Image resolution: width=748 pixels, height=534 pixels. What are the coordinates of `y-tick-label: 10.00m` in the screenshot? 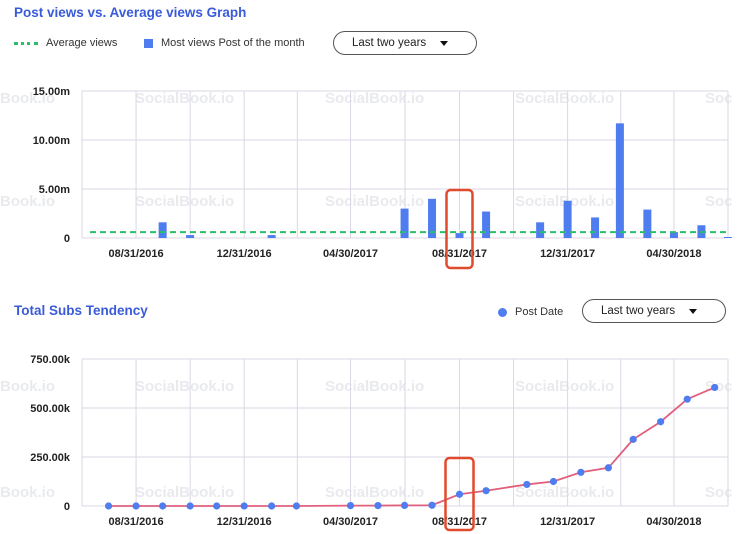 It's located at (52, 141).